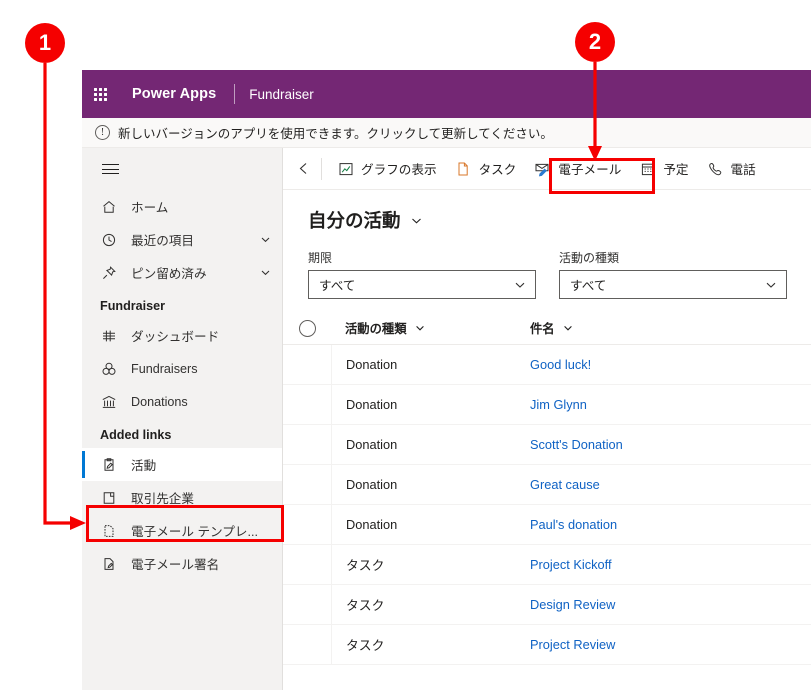 The width and height of the screenshot is (811, 690). I want to click on back-arrow-icon, so click(303, 169).